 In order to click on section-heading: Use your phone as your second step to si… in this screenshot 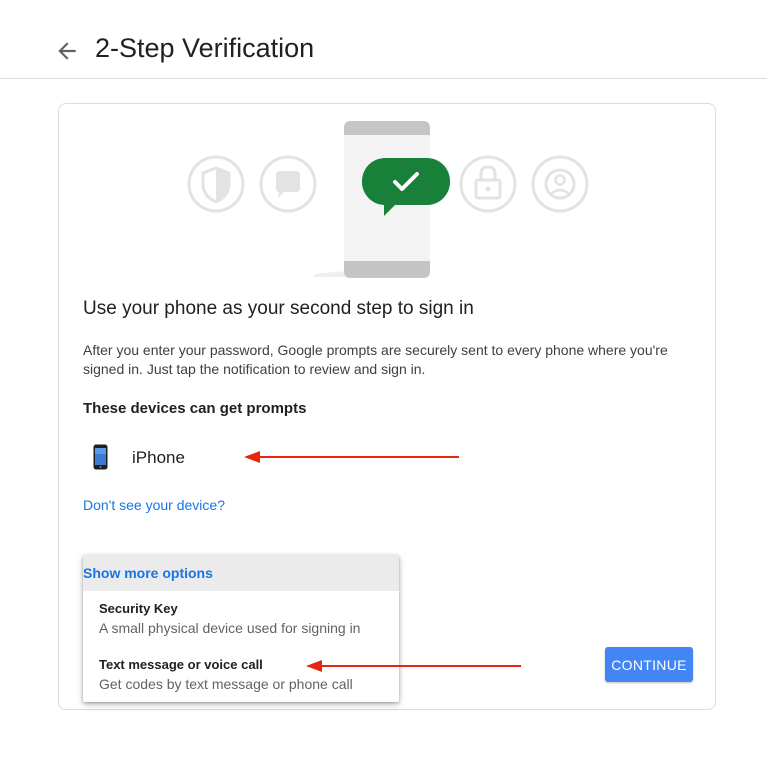, I will do `click(278, 308)`.